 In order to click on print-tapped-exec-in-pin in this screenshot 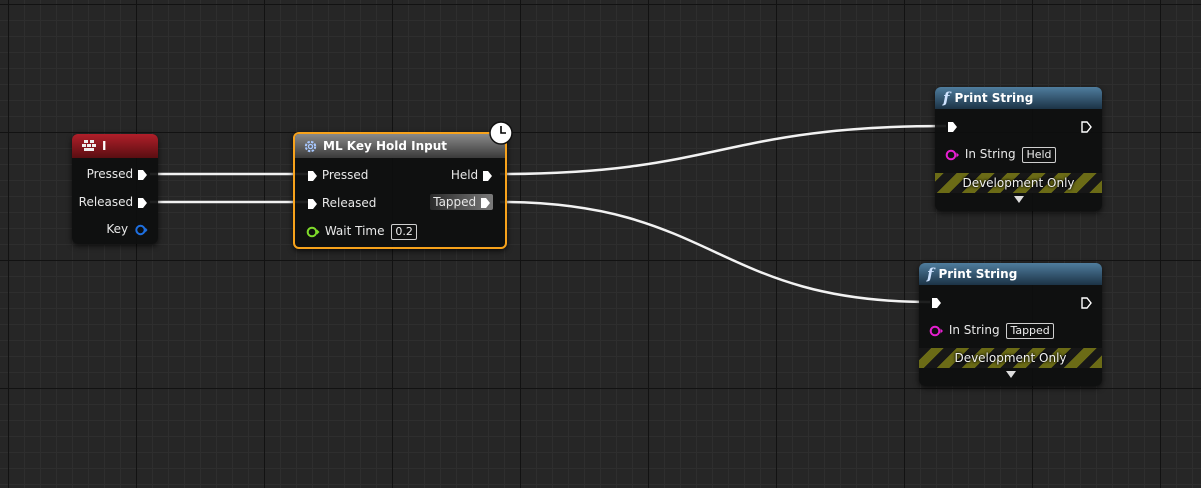, I will do `click(936, 303)`.